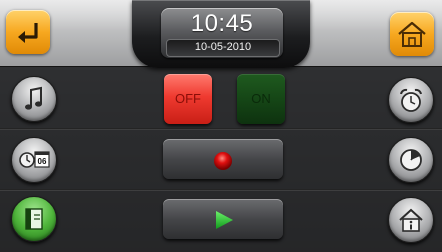  I want to click on record-button, so click(223, 159).